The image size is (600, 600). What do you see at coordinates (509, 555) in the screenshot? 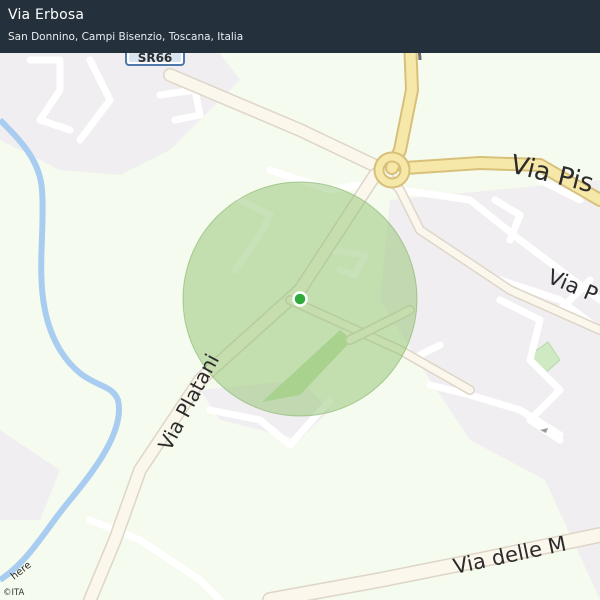
I see `road-label-via-delle-m: Via delle M` at bounding box center [509, 555].